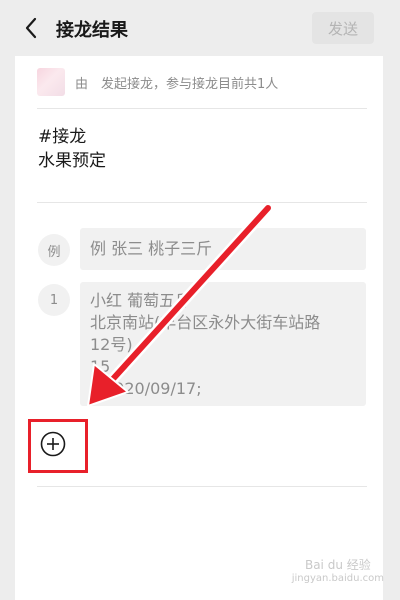  What do you see at coordinates (190, 84) in the screenshot?
I see `participant-summary: 发起接龙，参与接龙目前共1人` at bounding box center [190, 84].